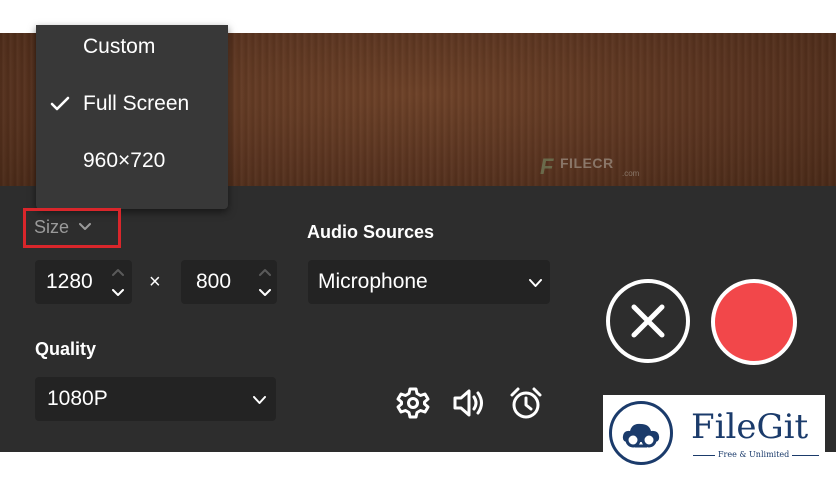 This screenshot has height=484, width=836. Describe the element at coordinates (641, 433) in the screenshot. I see `filegit-emblem-icon` at that location.